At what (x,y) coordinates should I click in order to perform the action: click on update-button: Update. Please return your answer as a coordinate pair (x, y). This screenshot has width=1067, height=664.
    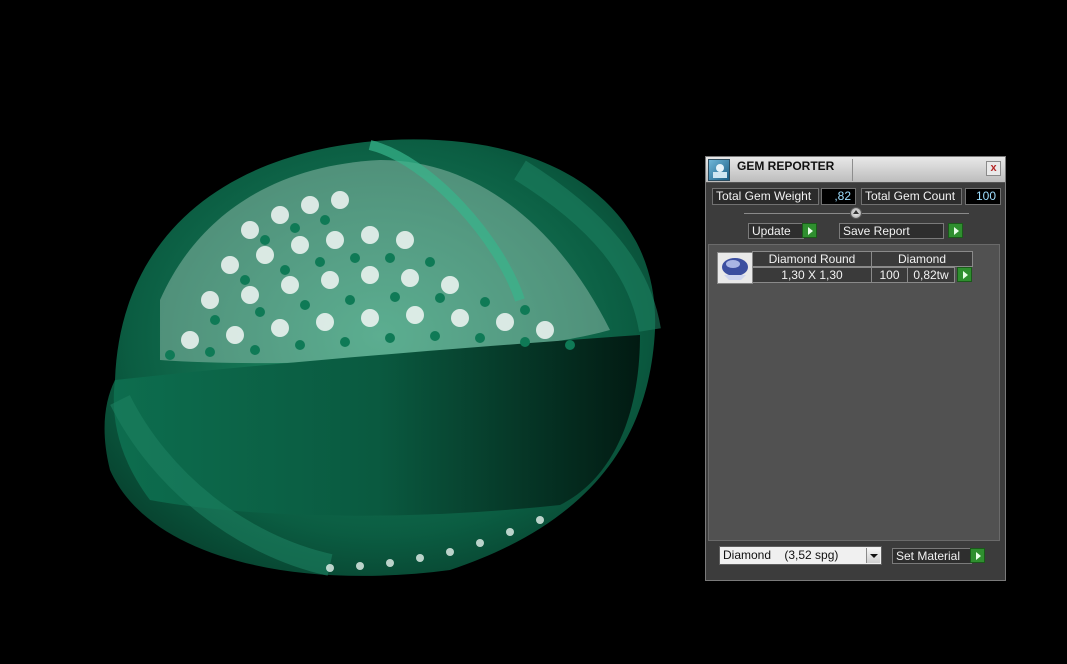
    Looking at the image, I should click on (776, 231).